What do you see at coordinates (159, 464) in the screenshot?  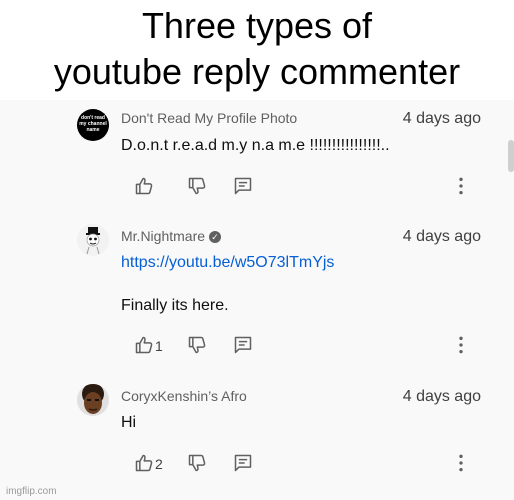 I see `like-count: 2` at bounding box center [159, 464].